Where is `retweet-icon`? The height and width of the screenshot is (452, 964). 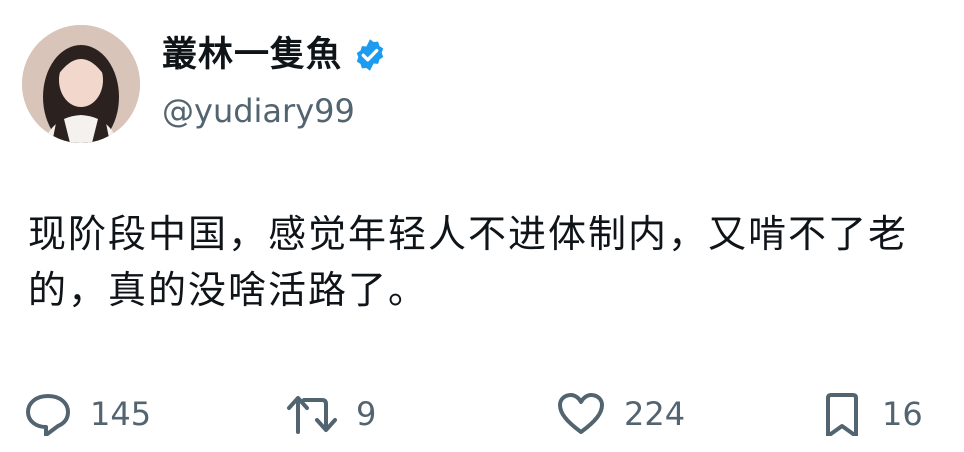 retweet-icon is located at coordinates (312, 414).